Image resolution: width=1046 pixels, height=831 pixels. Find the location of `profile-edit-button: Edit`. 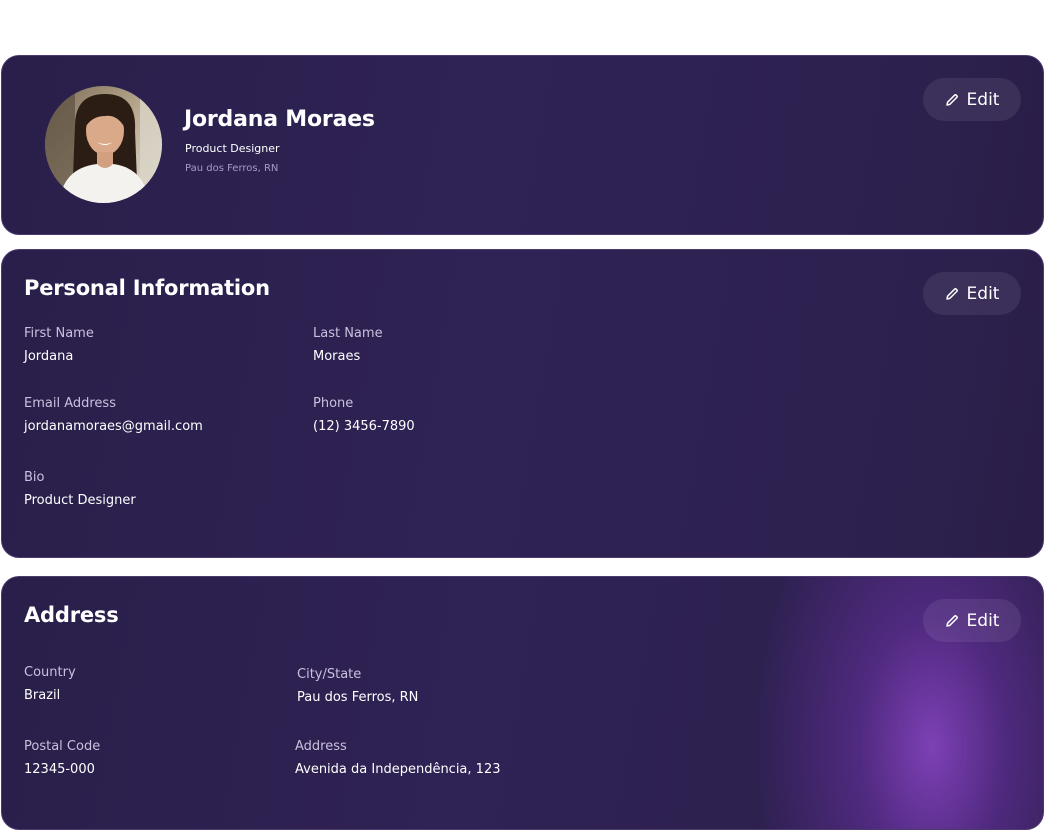

profile-edit-button: Edit is located at coordinates (972, 99).